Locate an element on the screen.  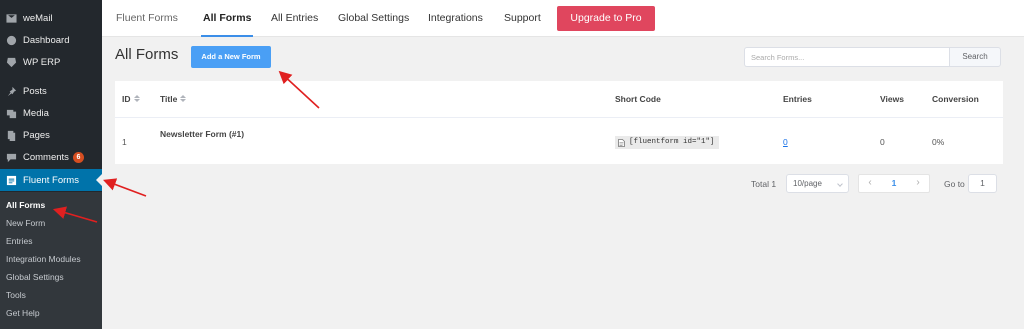
pages-icon is located at coordinates (11, 135).